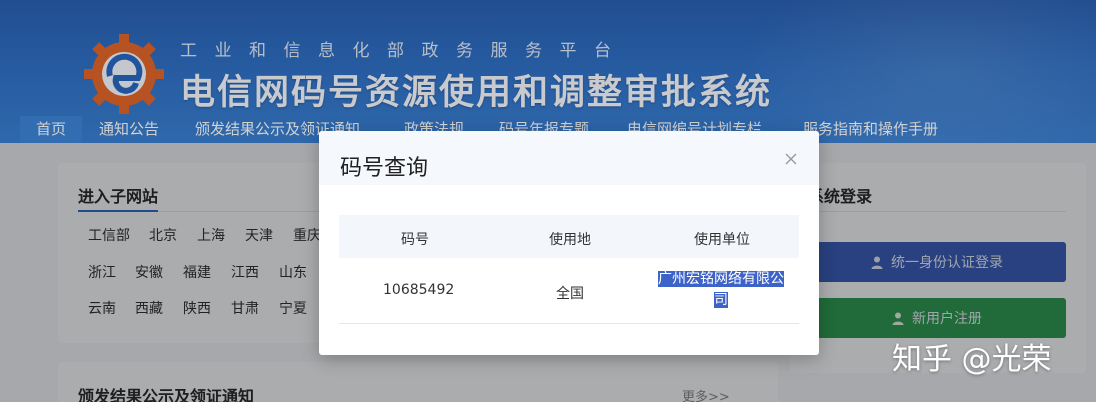 The height and width of the screenshot is (402, 1096). Describe the element at coordinates (721, 279) in the screenshot. I see `cell-unit-line1: 广州宏铭网络有限公` at that location.